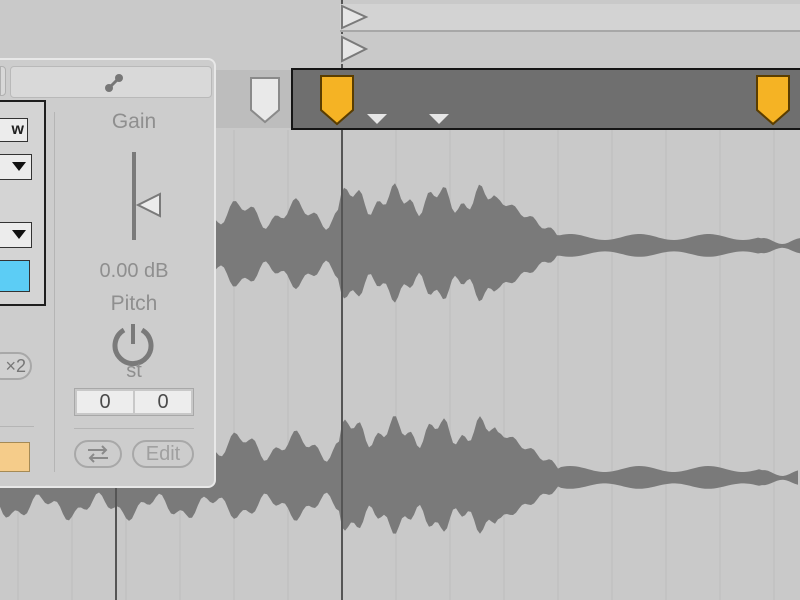 The height and width of the screenshot is (600, 800). What do you see at coordinates (15, 457) in the screenshot?
I see `secondary-color-swatch` at bounding box center [15, 457].